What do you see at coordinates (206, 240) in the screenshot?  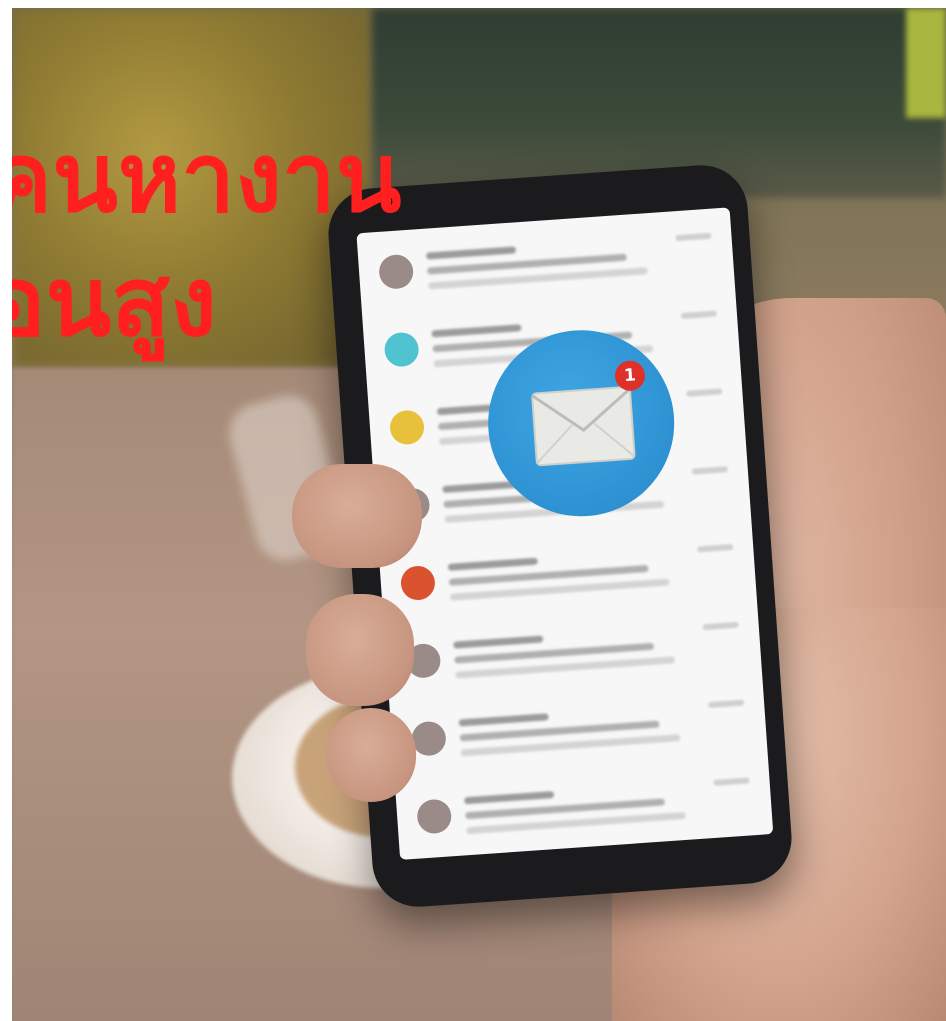 I see `overlay-headline: คนหางาน อนสูง` at bounding box center [206, 240].